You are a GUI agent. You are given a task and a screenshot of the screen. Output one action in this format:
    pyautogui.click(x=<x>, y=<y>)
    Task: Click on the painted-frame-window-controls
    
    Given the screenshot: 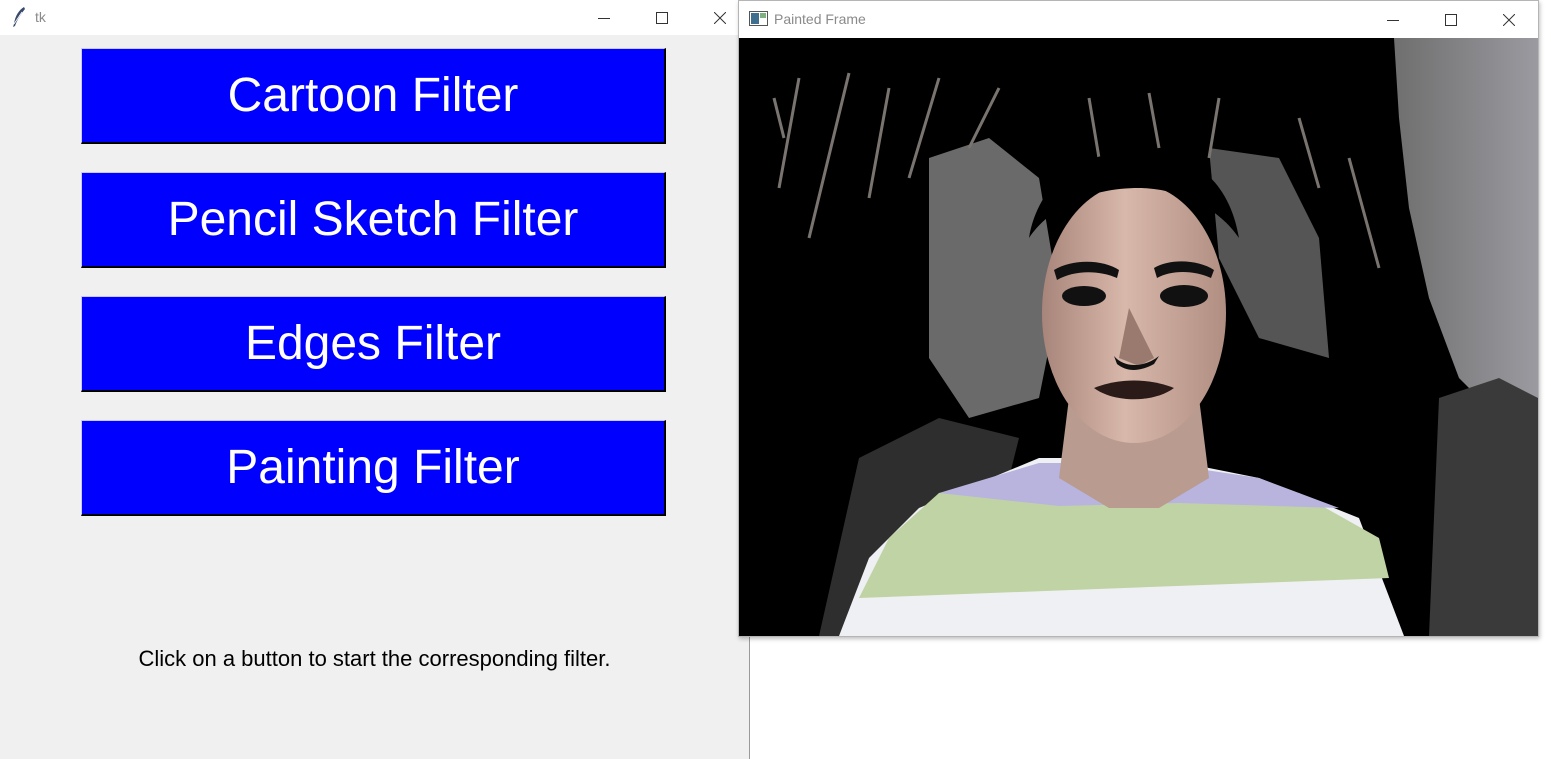 What is the action you would take?
    pyautogui.click(x=1451, y=18)
    